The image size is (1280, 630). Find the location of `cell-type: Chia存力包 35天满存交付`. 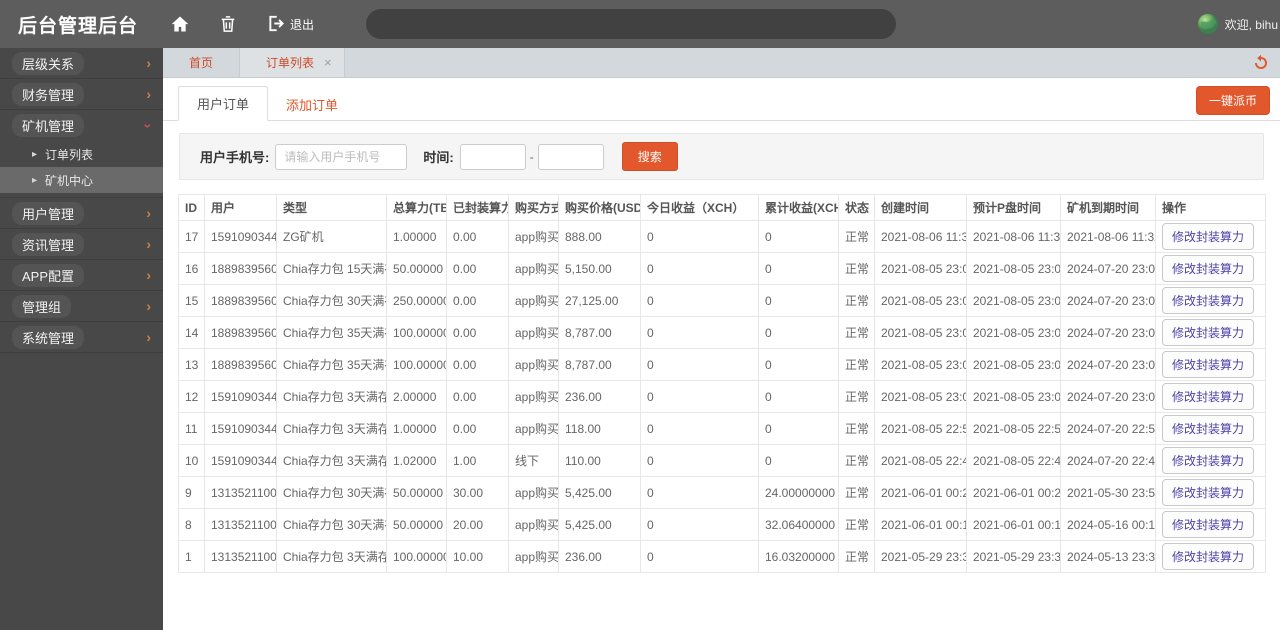

cell-type: Chia存力包 35天满存交付 is located at coordinates (331, 332).